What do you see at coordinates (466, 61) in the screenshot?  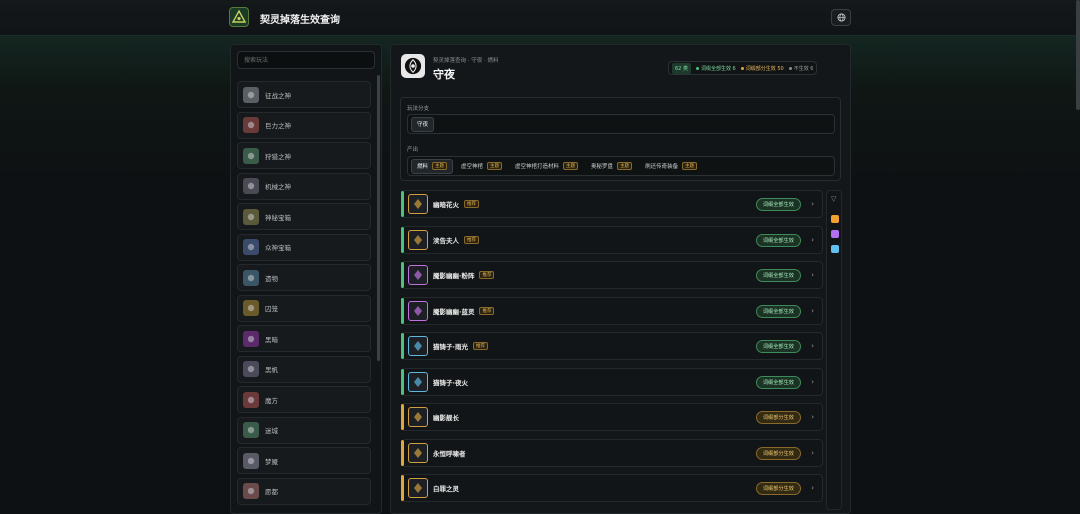 I see `breadcrumb: 契灵掉落查询 · 守夜 · 燃料` at bounding box center [466, 61].